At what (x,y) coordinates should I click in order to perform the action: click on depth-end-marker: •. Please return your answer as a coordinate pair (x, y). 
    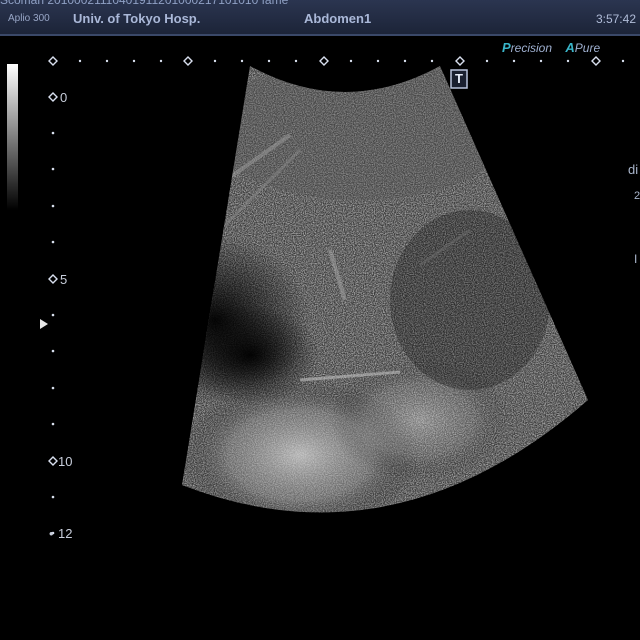
    Looking at the image, I should click on (51, 533).